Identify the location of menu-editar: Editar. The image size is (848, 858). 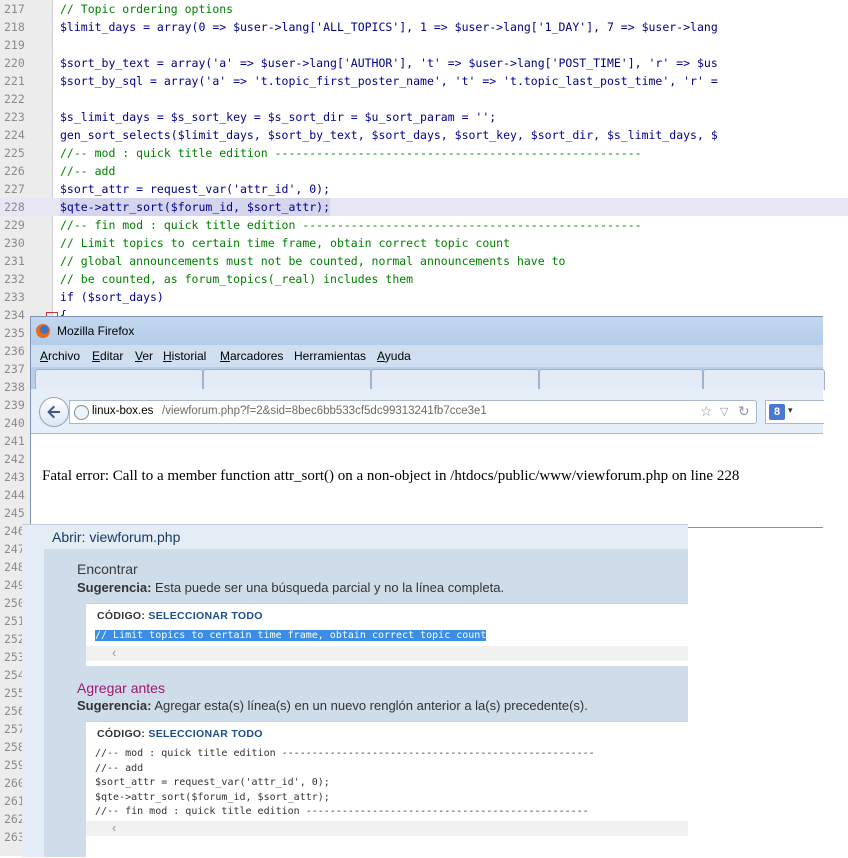
(107, 356).